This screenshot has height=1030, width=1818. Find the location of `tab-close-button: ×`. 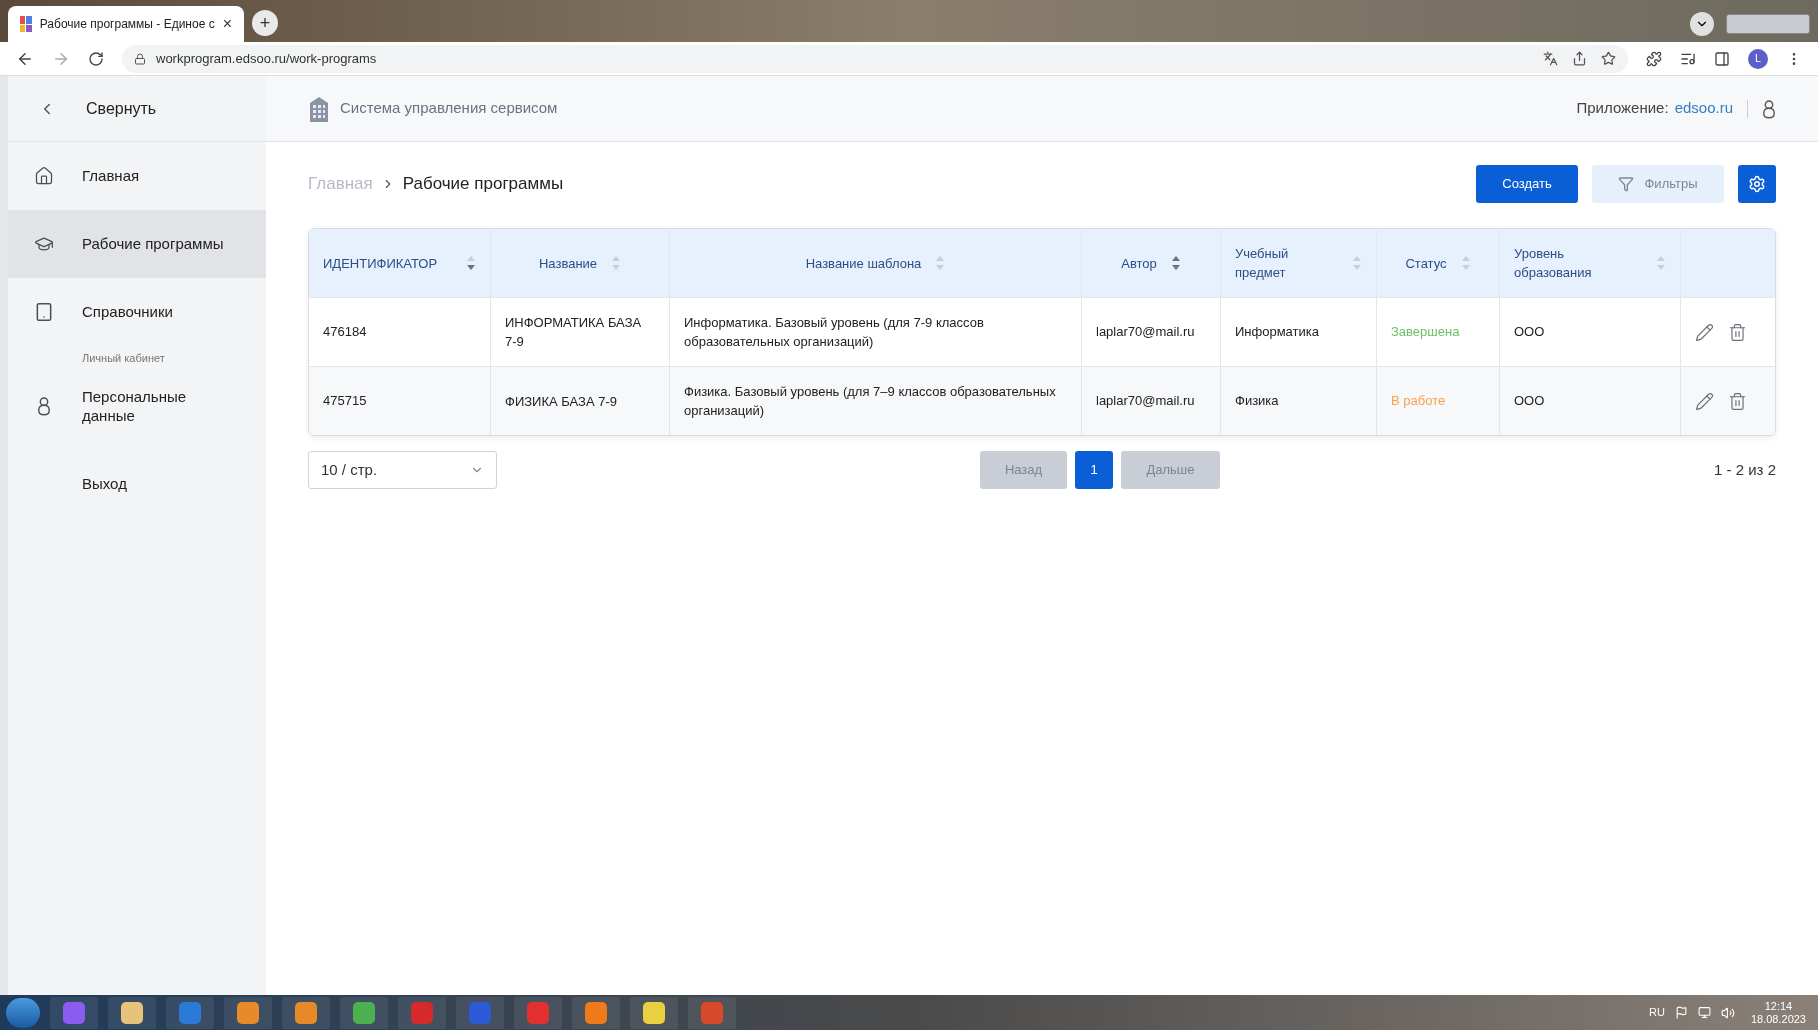

tab-close-button: × is located at coordinates (227, 24).